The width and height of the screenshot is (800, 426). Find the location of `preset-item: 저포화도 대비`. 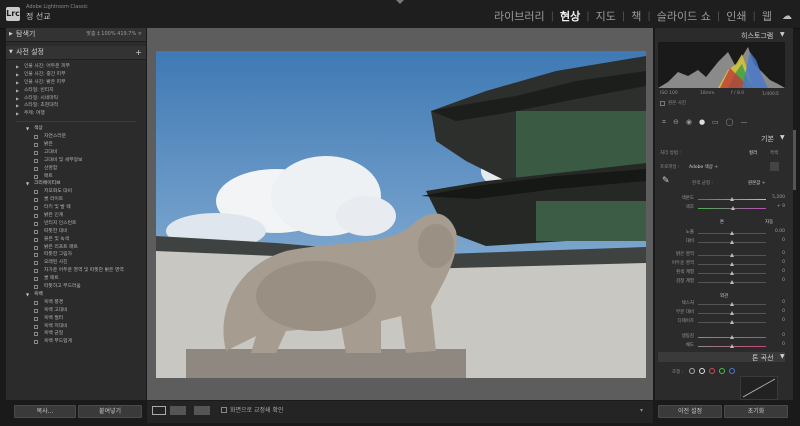

preset-item: 저포화도 대비 is located at coordinates (76, 192).